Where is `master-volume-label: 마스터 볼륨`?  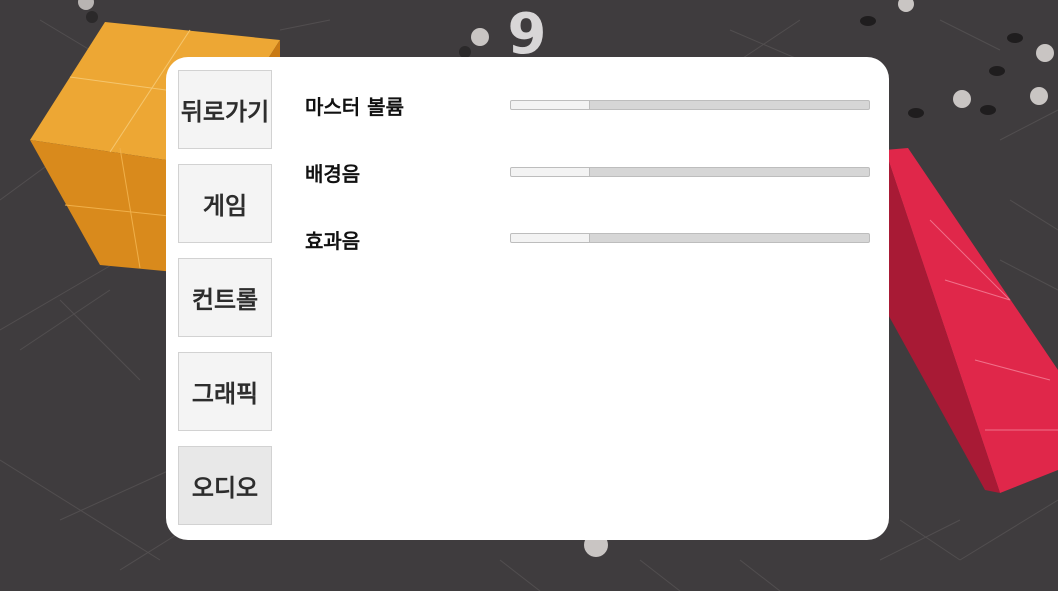
master-volume-label: 마스터 볼륨 is located at coordinates (354, 107).